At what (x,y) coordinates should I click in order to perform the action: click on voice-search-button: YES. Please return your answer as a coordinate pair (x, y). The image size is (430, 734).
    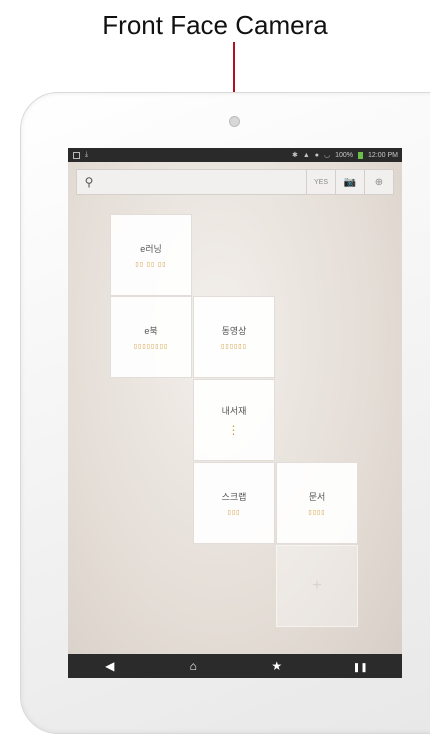
    Looking at the image, I should click on (320, 182).